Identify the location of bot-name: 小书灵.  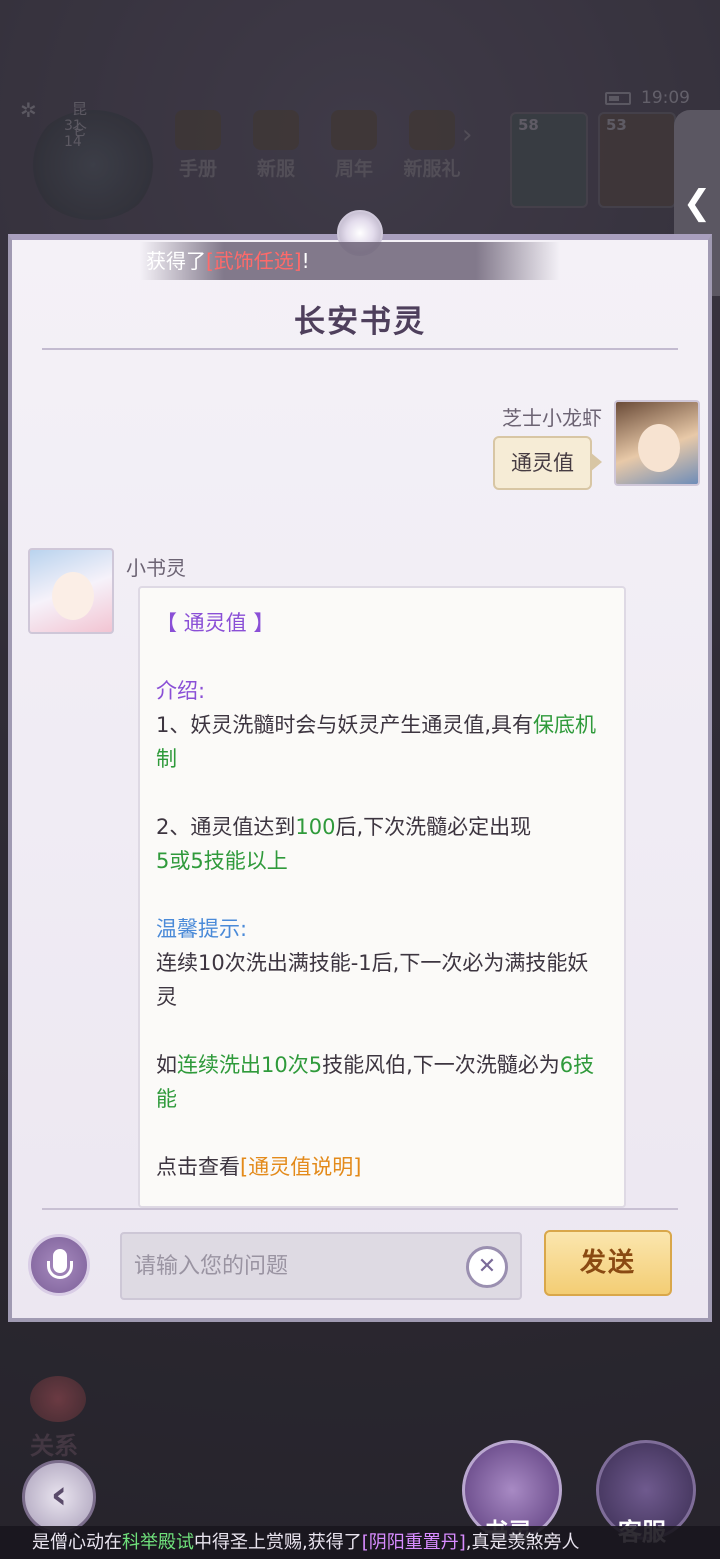
(156, 568).